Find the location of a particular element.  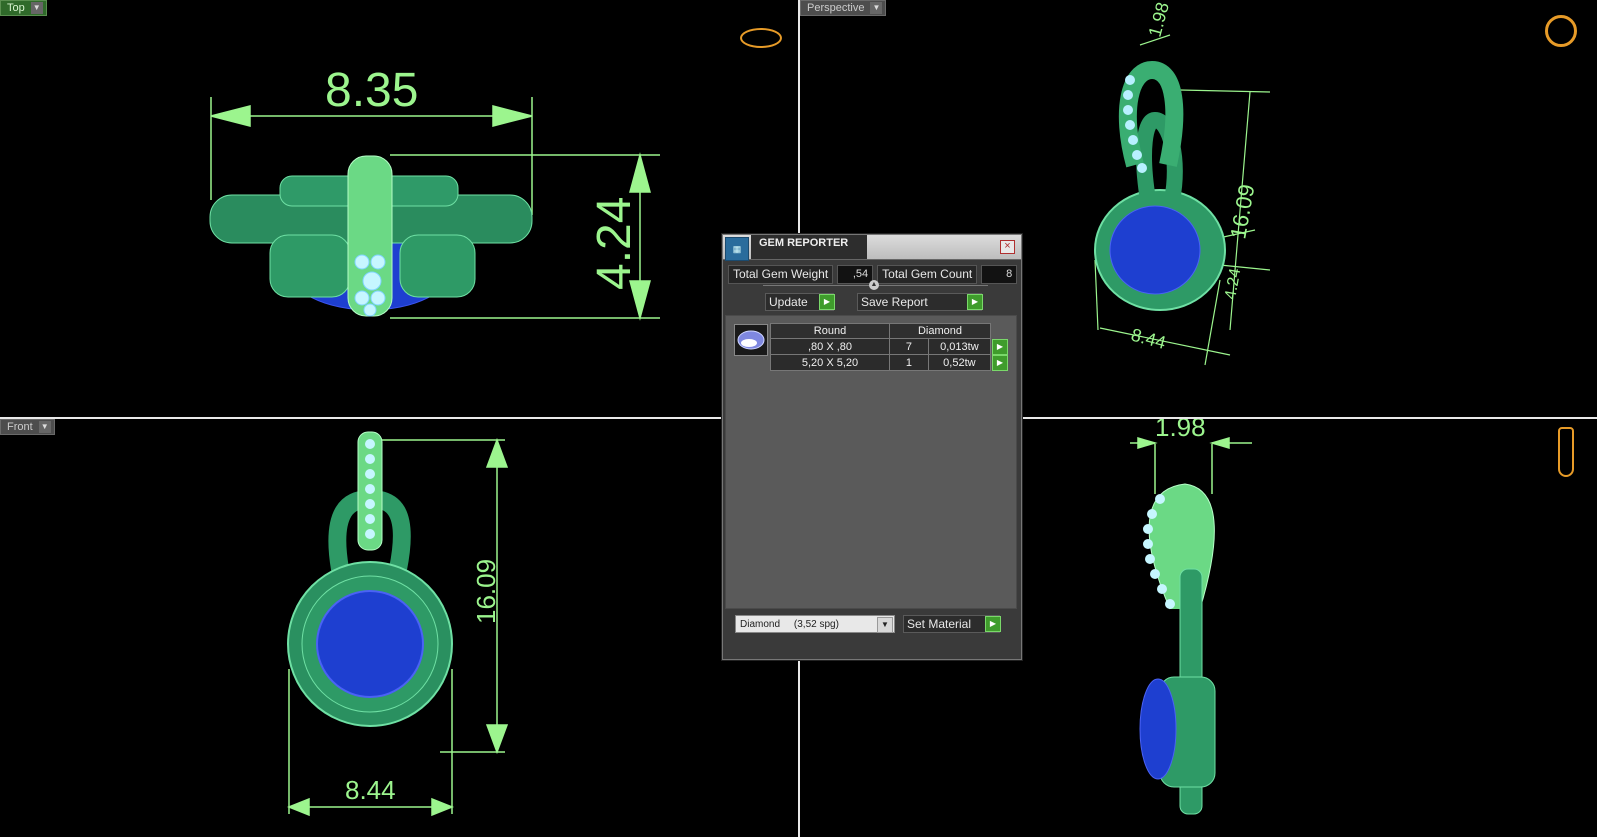

gem-count: 1 is located at coordinates (909, 362).